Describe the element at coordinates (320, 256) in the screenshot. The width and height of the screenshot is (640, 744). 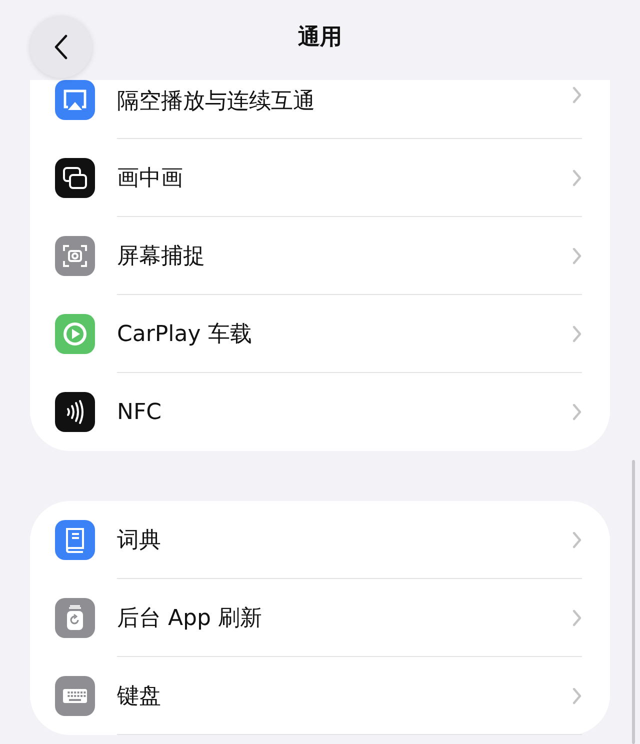
I see `settings-row: 屏幕捕捉` at that location.